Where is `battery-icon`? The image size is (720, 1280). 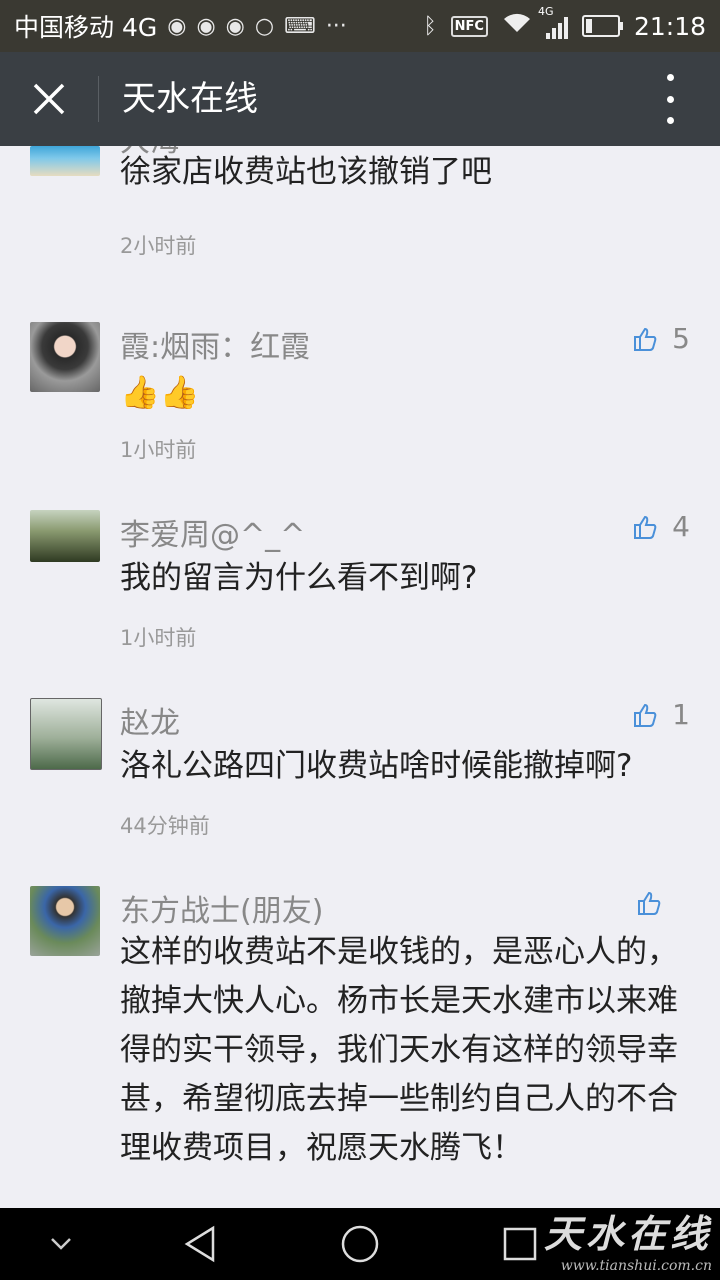
battery-icon is located at coordinates (602, 26).